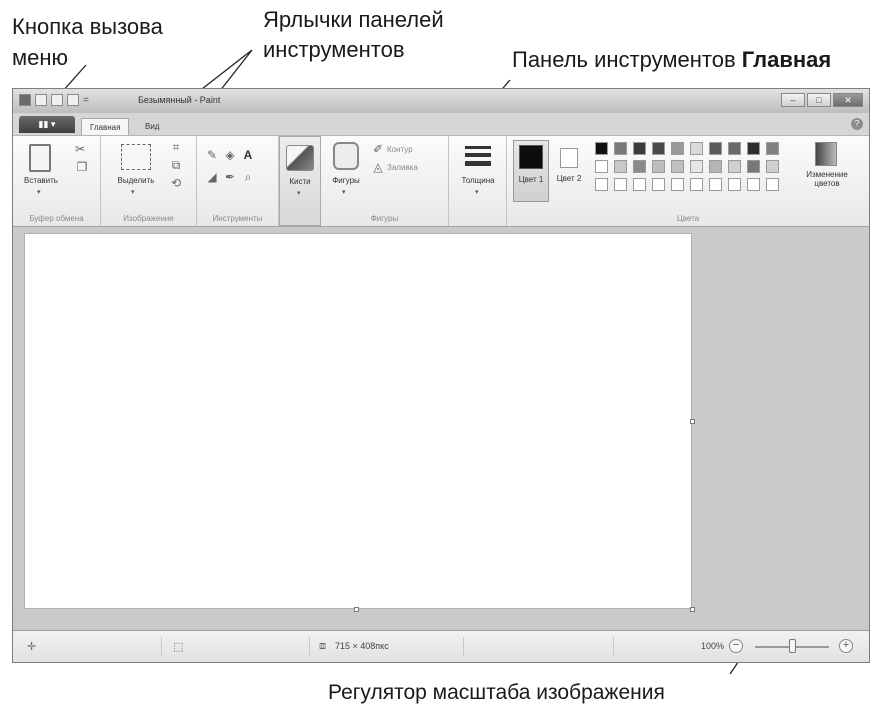 The width and height of the screenshot is (876, 707). I want to click on ribbon-tabs: ▮▮ ▾ Главная Вид ?, so click(441, 124).